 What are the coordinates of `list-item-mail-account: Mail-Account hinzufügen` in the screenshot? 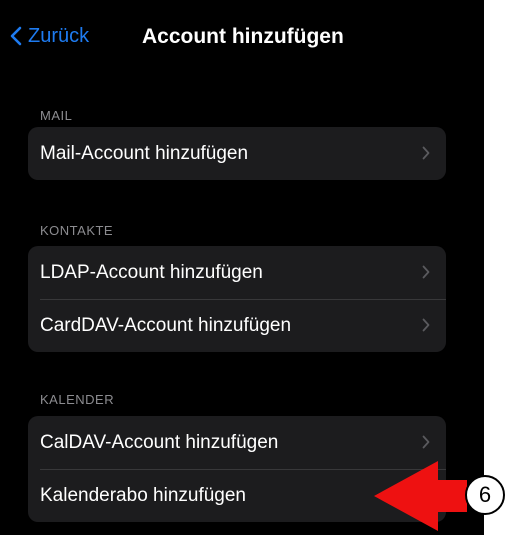 It's located at (237, 153).